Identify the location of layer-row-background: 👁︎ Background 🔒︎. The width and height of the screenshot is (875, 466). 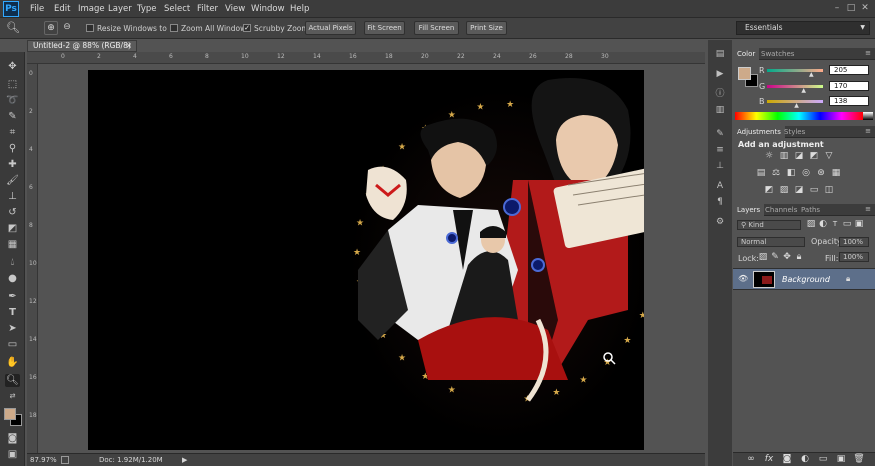
(804, 279).